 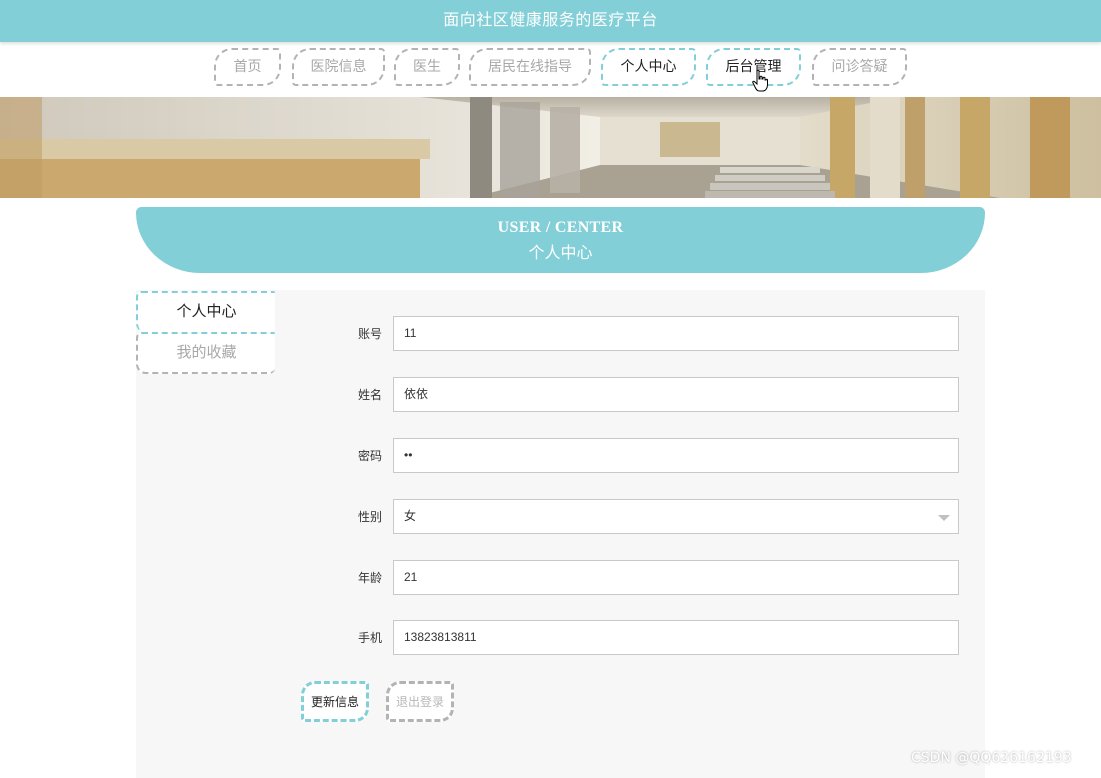 What do you see at coordinates (530, 67) in the screenshot?
I see `nav-item-resident-guidance: 居民在线指导` at bounding box center [530, 67].